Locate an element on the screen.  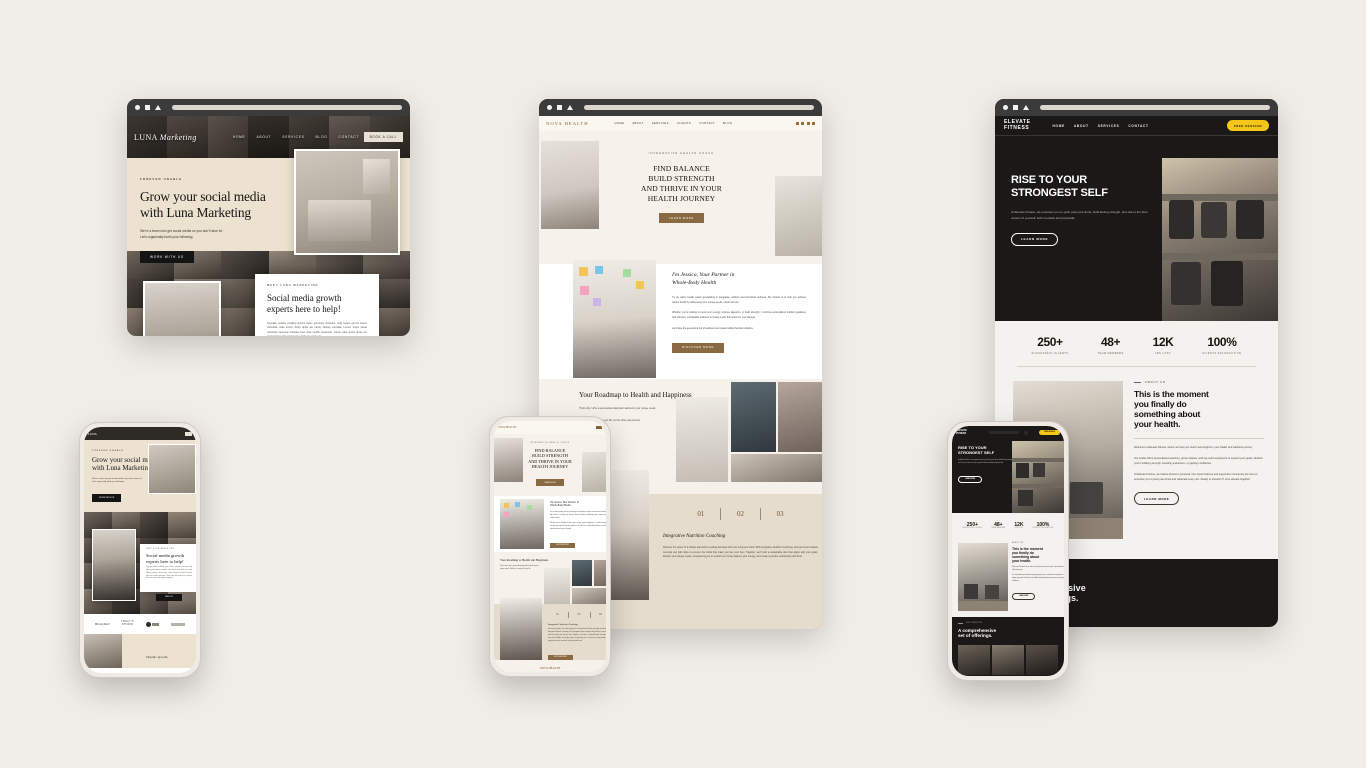
step-tab-02: 02 is located at coordinates (740, 514).